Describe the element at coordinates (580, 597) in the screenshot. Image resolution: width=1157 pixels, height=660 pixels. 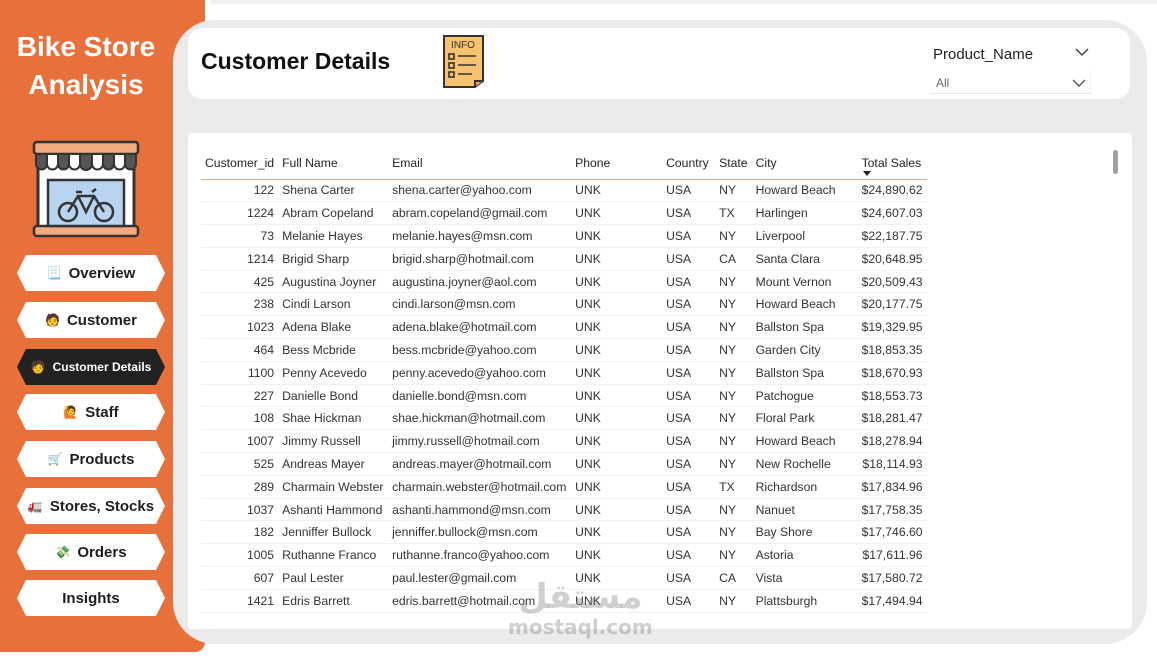
I see `watermark-arabic: مستقل` at that location.